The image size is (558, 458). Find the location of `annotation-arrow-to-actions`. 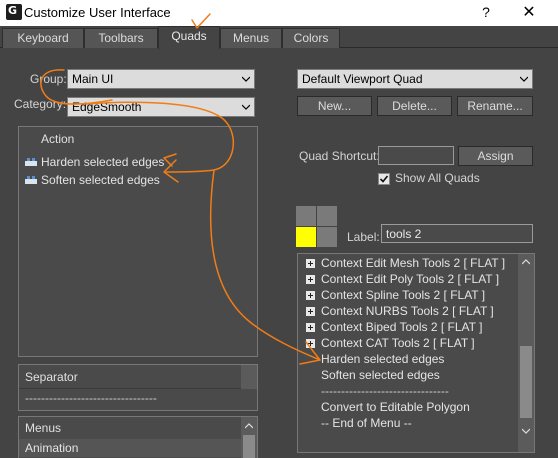

annotation-arrow-to-actions is located at coordinates (160, 137).